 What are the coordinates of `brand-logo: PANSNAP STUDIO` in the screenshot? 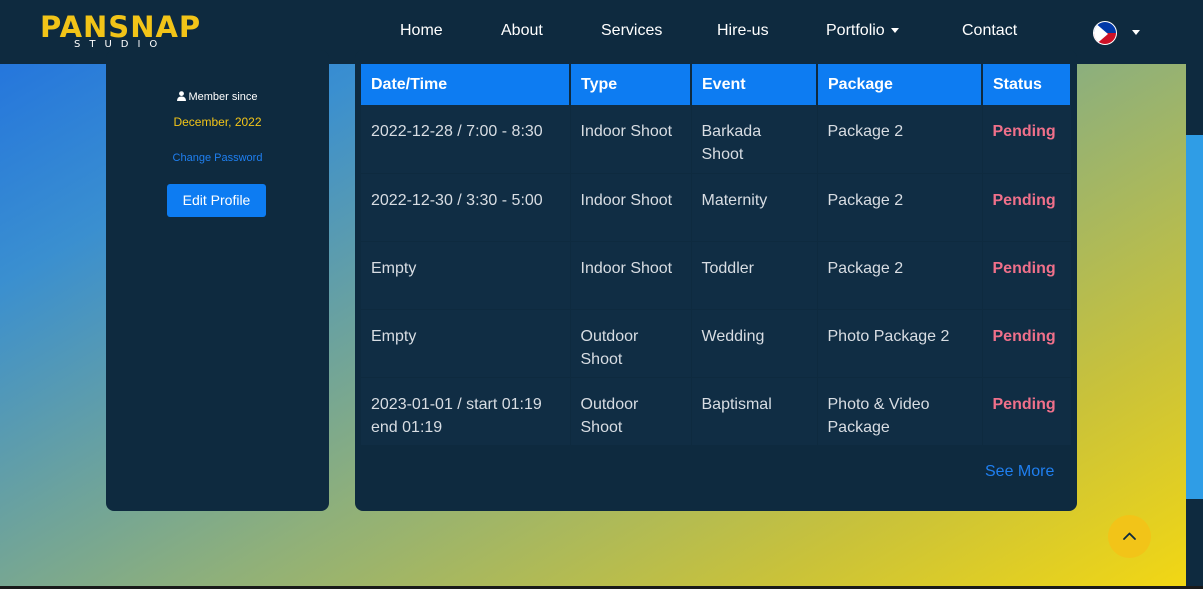 It's located at (121, 30).